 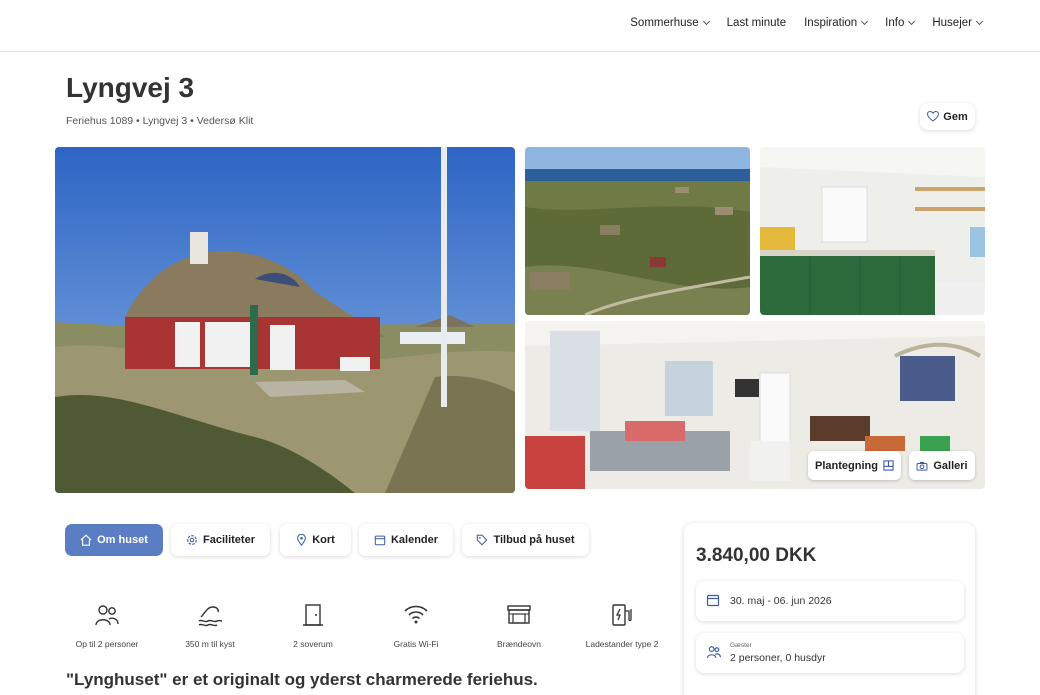 I want to click on nav-item-label: Sommerhuse, so click(x=664, y=23).